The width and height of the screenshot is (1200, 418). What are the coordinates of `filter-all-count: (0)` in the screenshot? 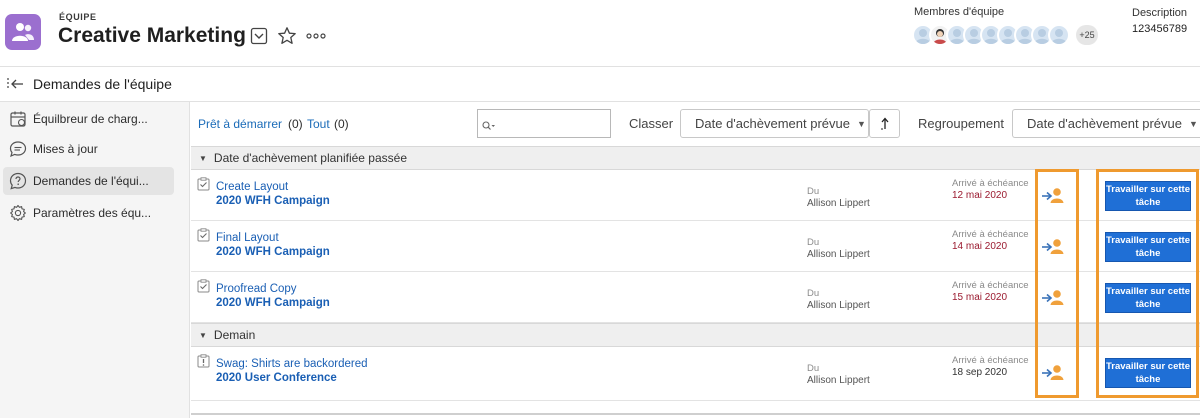 It's located at (341, 124).